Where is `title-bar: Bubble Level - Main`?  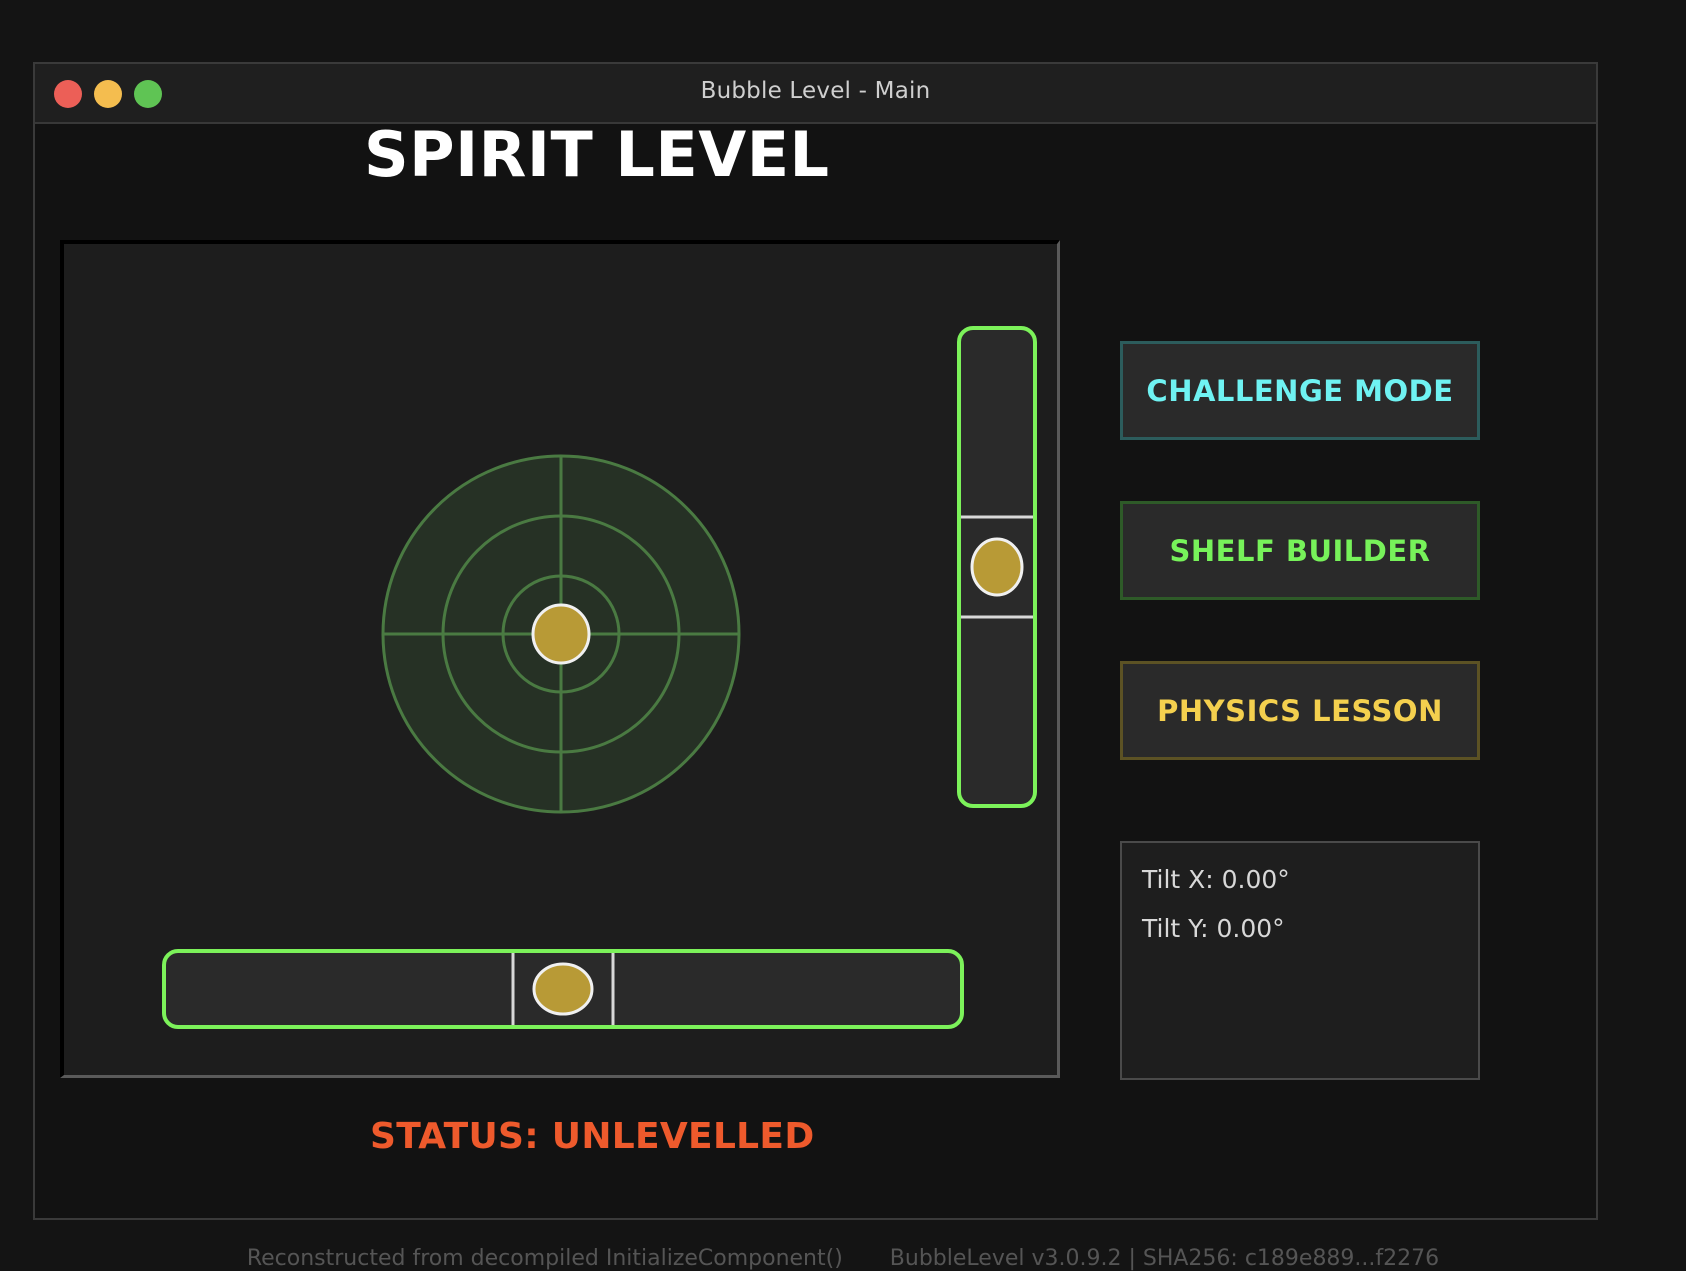 title-bar: Bubble Level - Main is located at coordinates (815, 94).